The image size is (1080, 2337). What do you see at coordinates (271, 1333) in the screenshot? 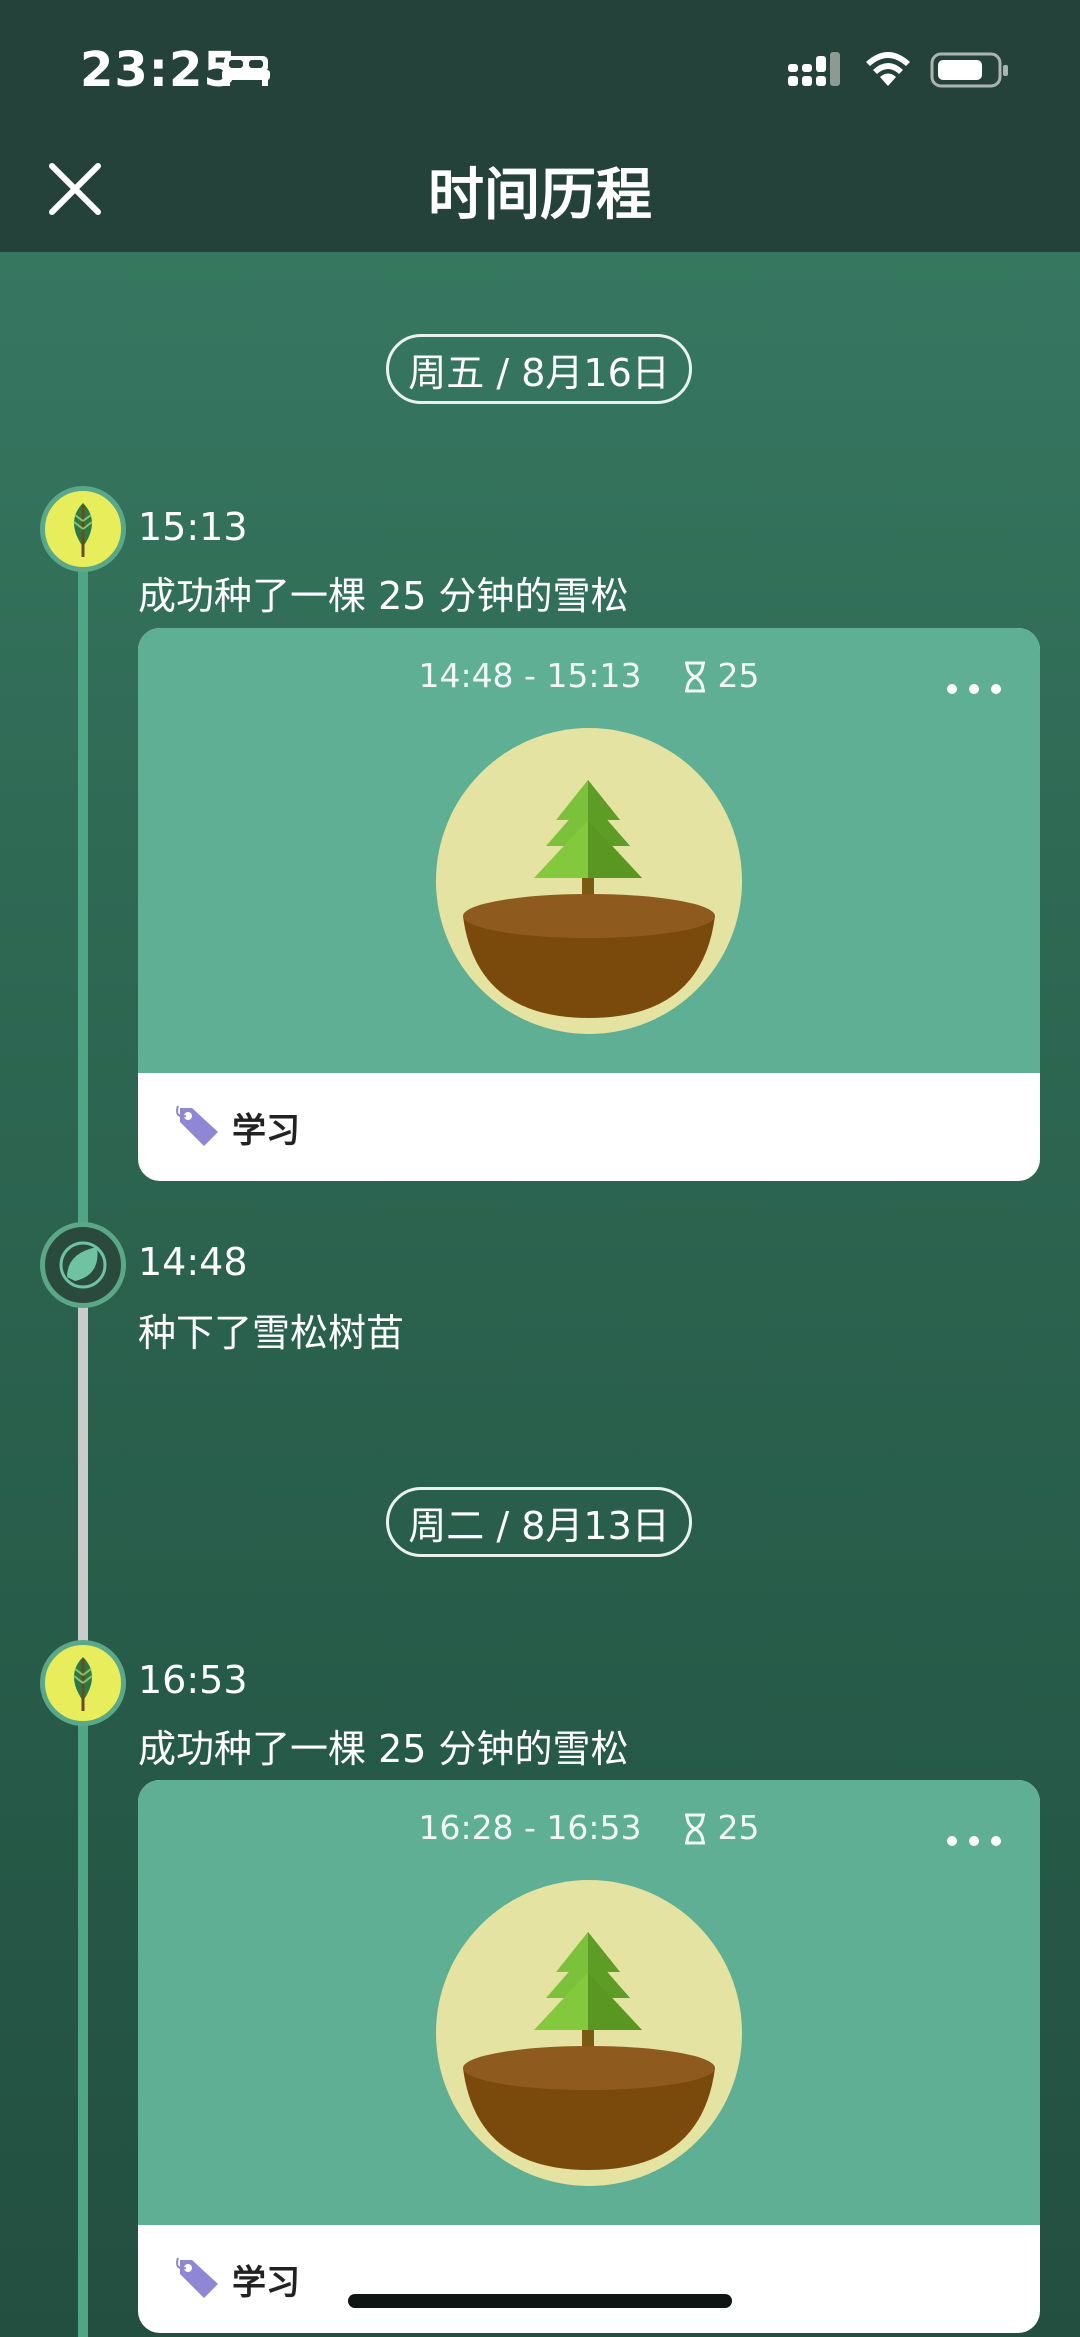
I see `event-text: 种下了雪松树苗` at bounding box center [271, 1333].